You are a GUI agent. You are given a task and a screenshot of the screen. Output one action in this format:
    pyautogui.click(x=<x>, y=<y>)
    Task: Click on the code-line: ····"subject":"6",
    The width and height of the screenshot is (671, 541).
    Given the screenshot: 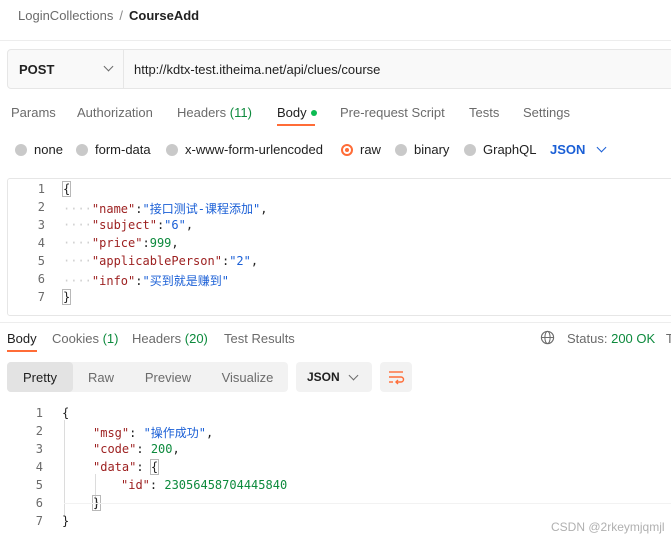 What is the action you would take?
    pyautogui.click(x=128, y=225)
    